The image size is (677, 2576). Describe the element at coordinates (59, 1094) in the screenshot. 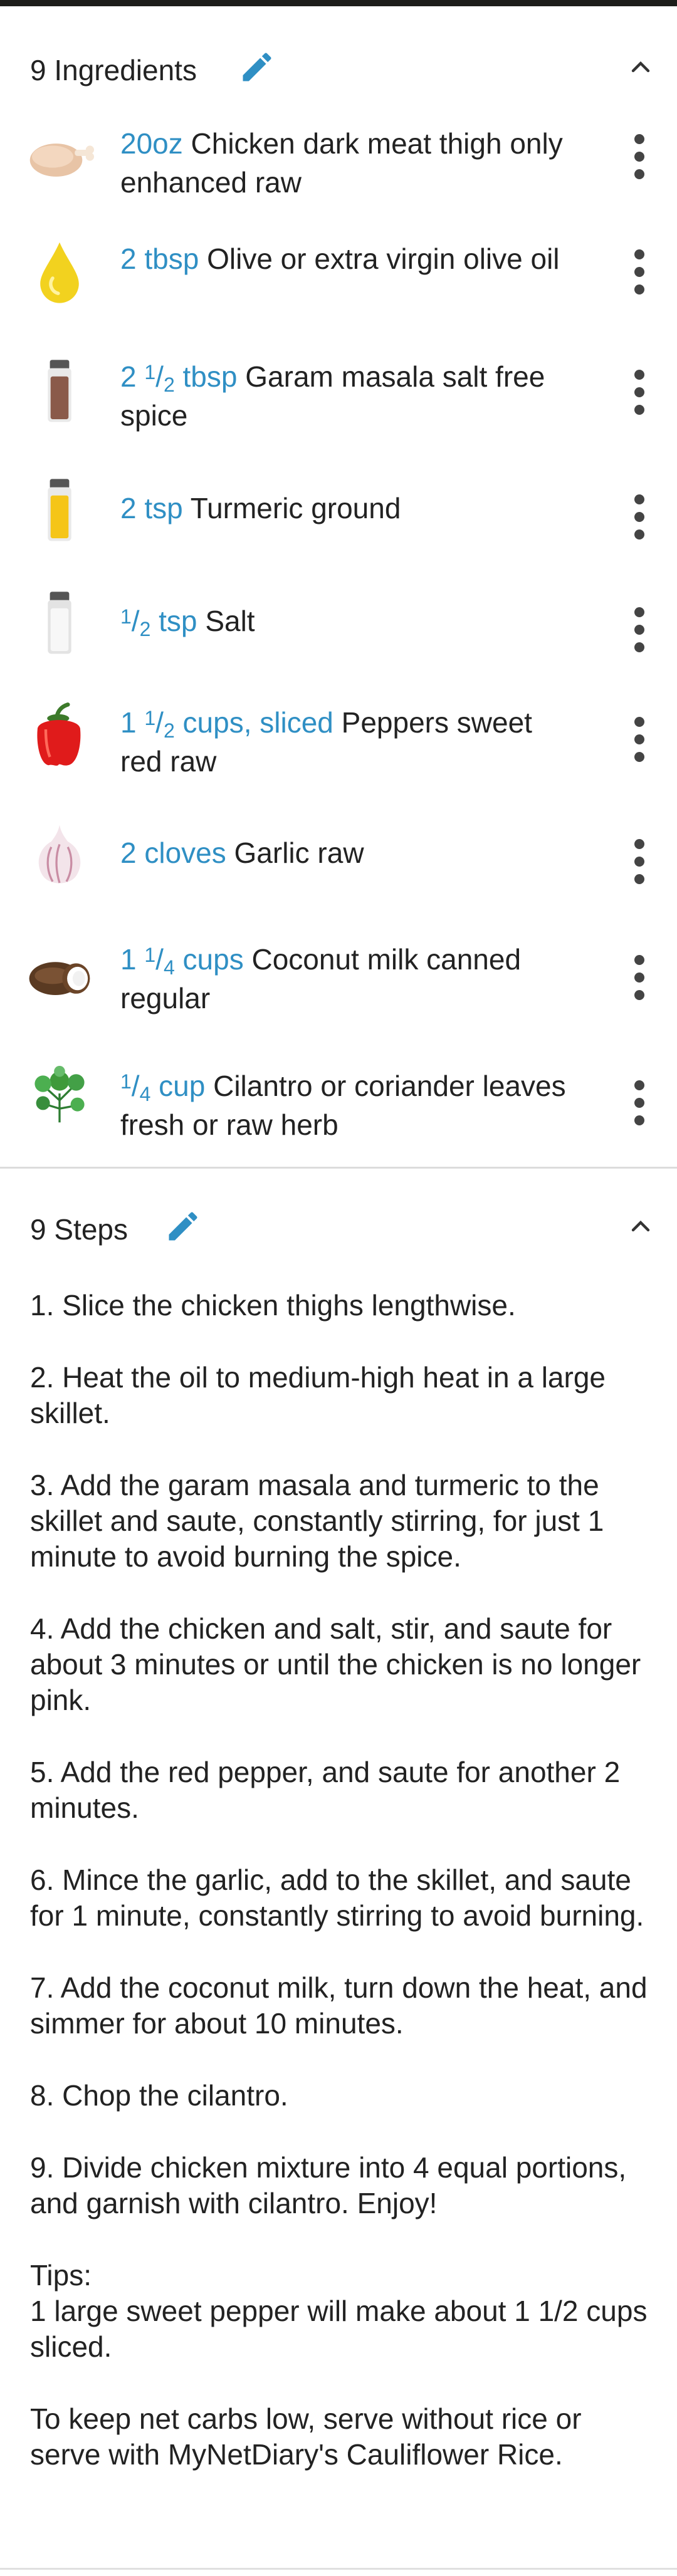

I see `cilantro-icon` at that location.